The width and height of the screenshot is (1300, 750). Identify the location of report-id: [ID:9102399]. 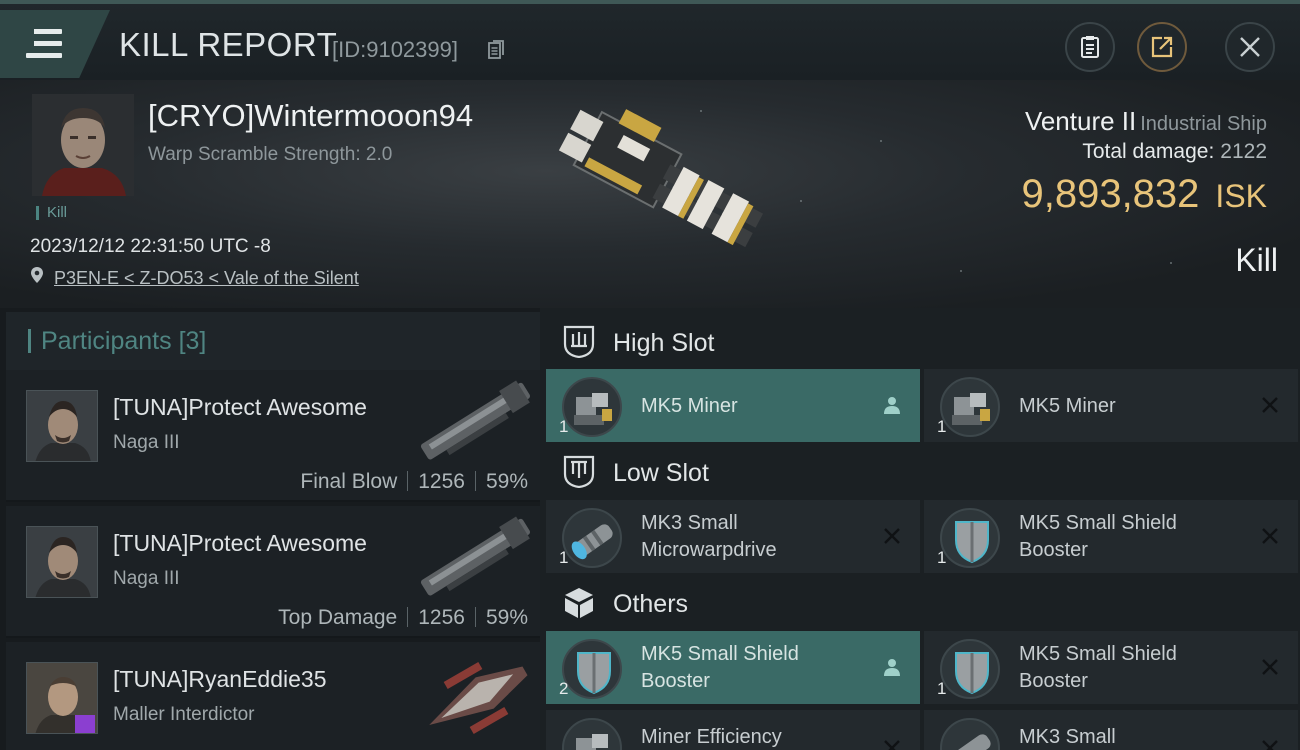
(395, 49).